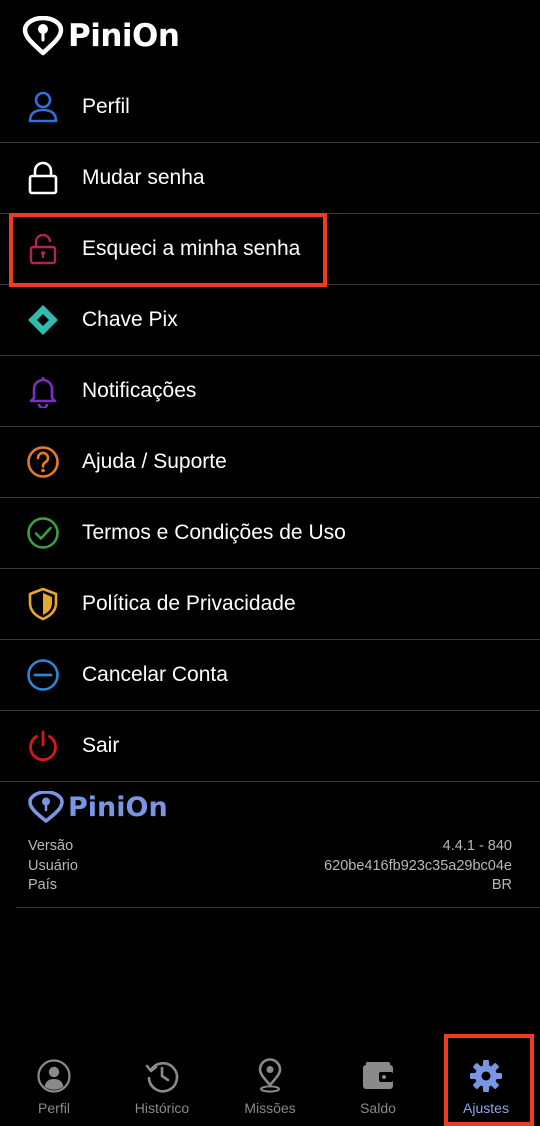  I want to click on lock-icon, so click(43, 178).